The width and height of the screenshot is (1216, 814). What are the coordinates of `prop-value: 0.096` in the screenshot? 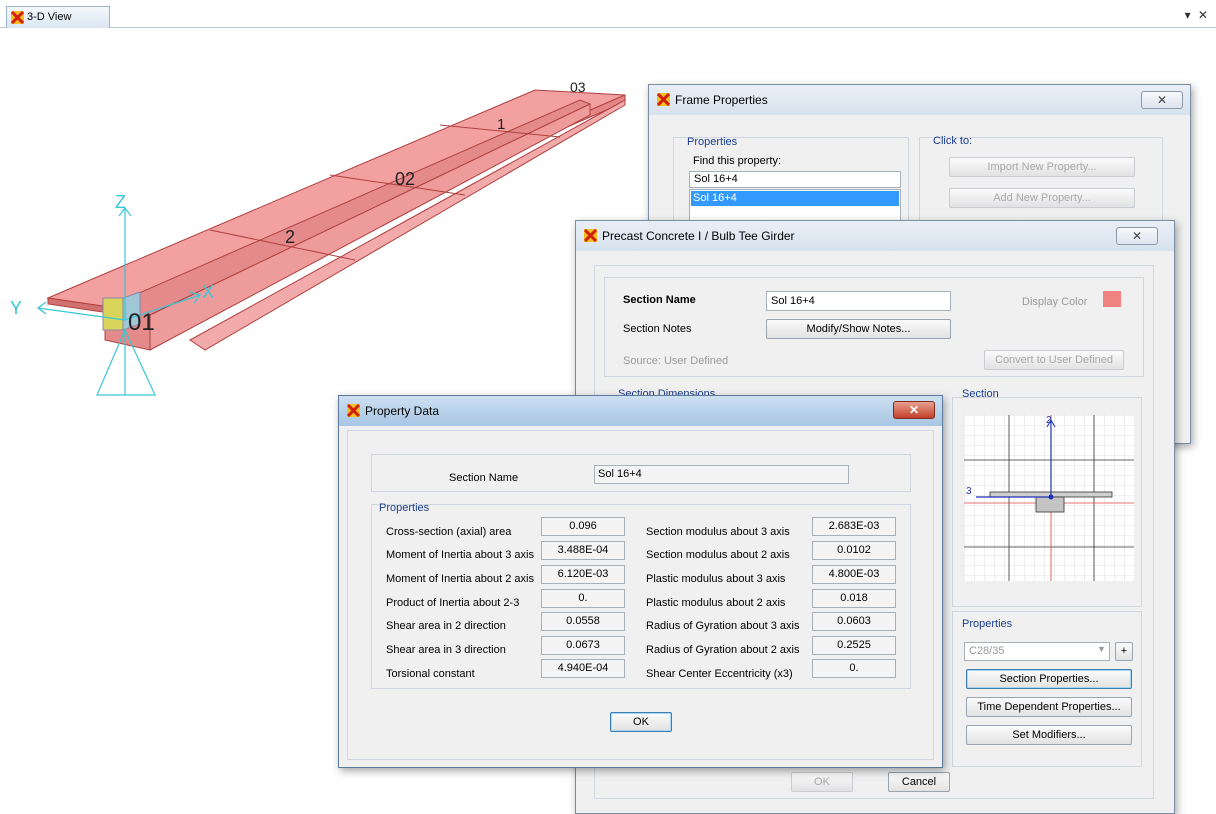 It's located at (583, 526).